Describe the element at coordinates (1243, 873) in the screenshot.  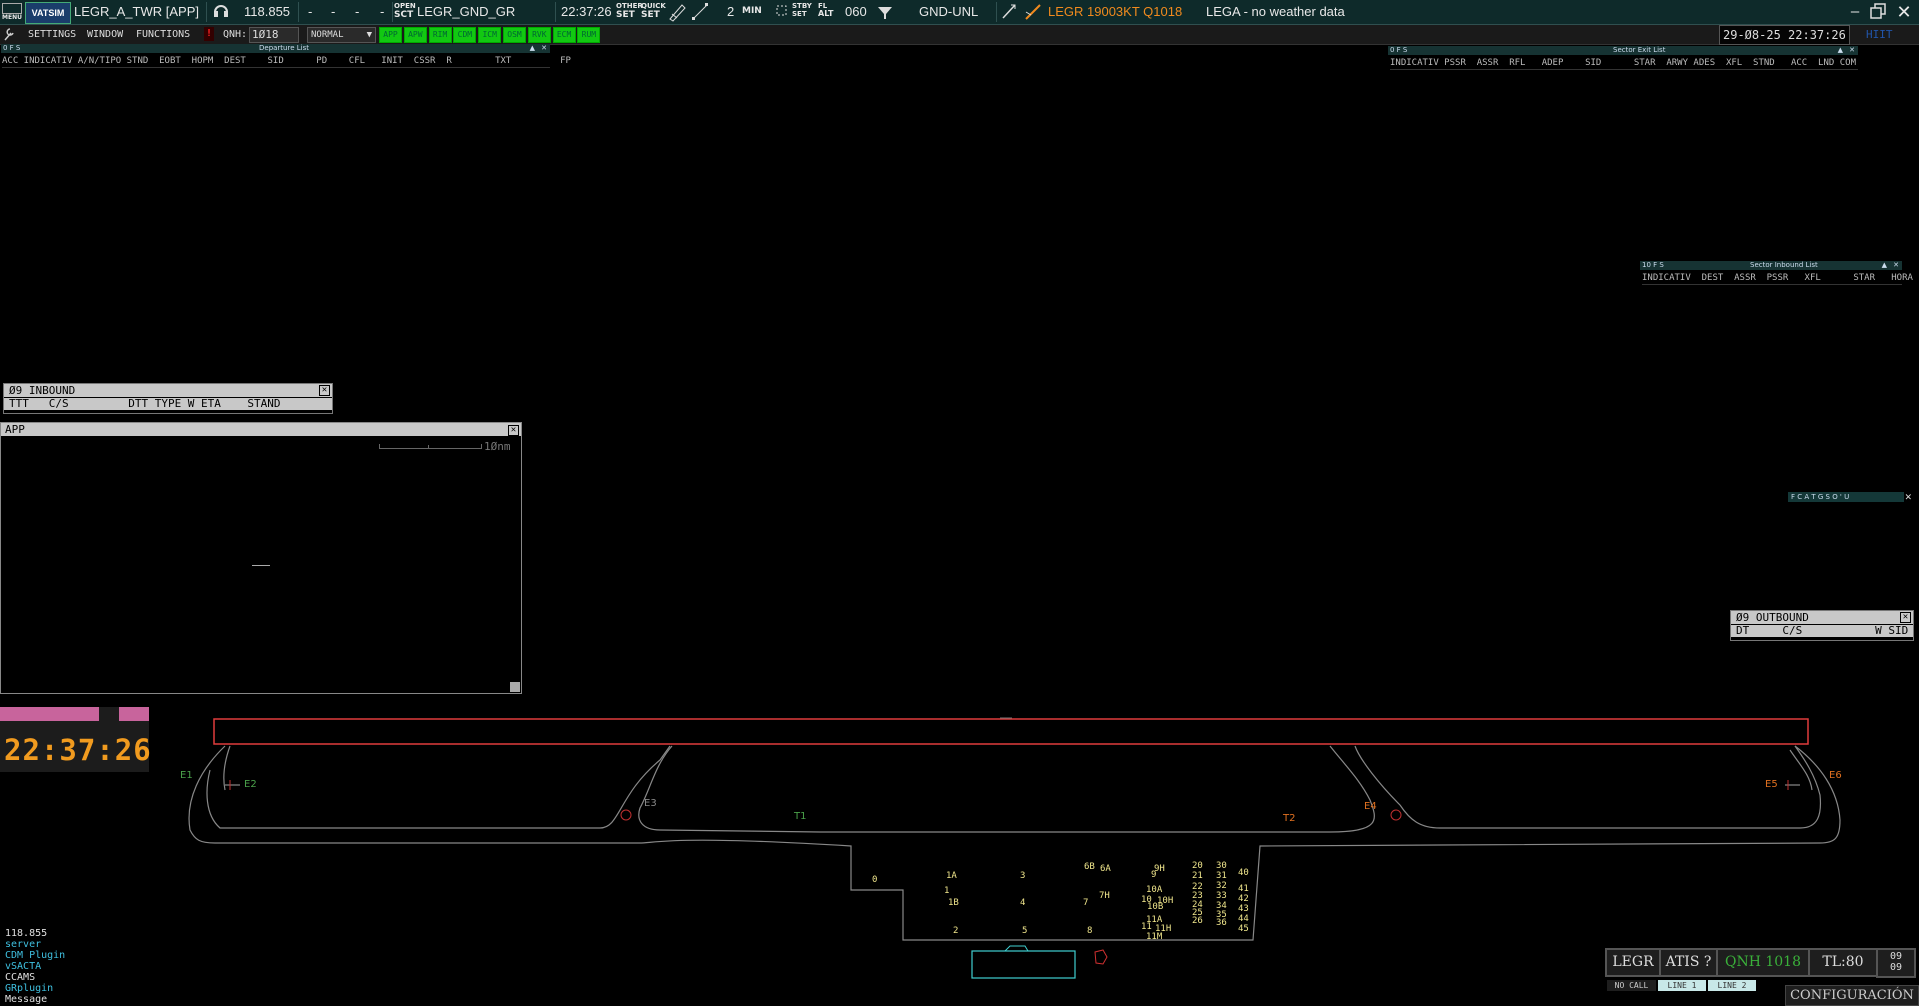
I see `stand-label: 40` at that location.